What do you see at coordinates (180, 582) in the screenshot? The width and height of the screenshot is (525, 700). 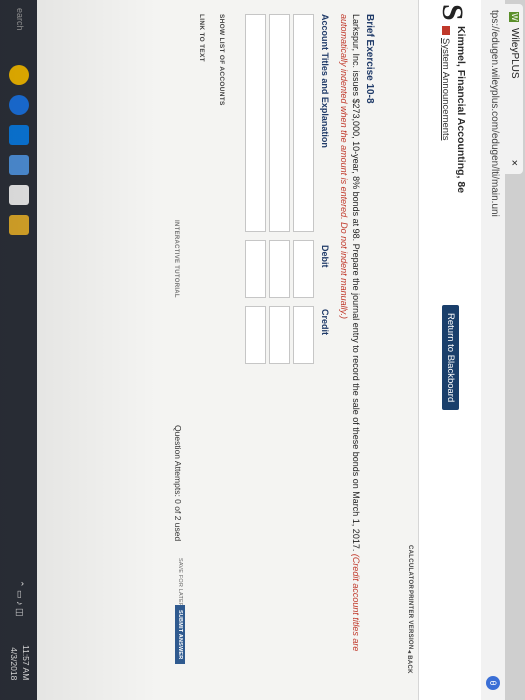 I see `save-for-later-button: SAVE FOR LATER` at bounding box center [180, 582].